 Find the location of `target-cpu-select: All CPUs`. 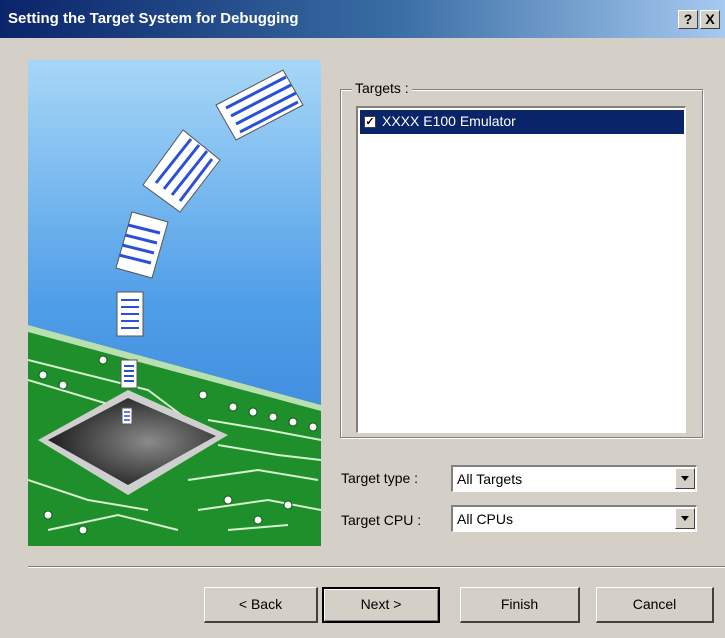

target-cpu-select: All CPUs is located at coordinates (574, 518).